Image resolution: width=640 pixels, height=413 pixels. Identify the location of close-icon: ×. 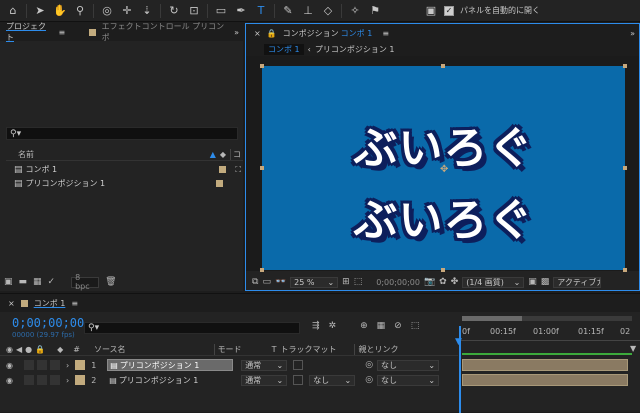
(257, 33).